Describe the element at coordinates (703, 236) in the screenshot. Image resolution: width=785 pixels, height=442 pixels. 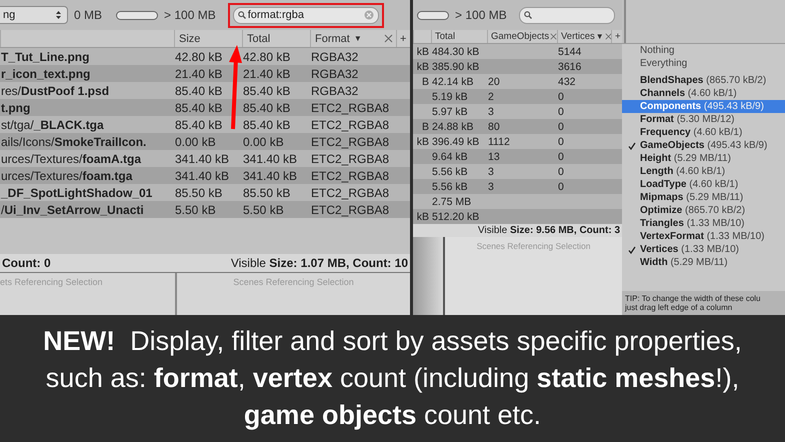
I see `menu-item: VertexFormat (1.33 MB/10)` at that location.